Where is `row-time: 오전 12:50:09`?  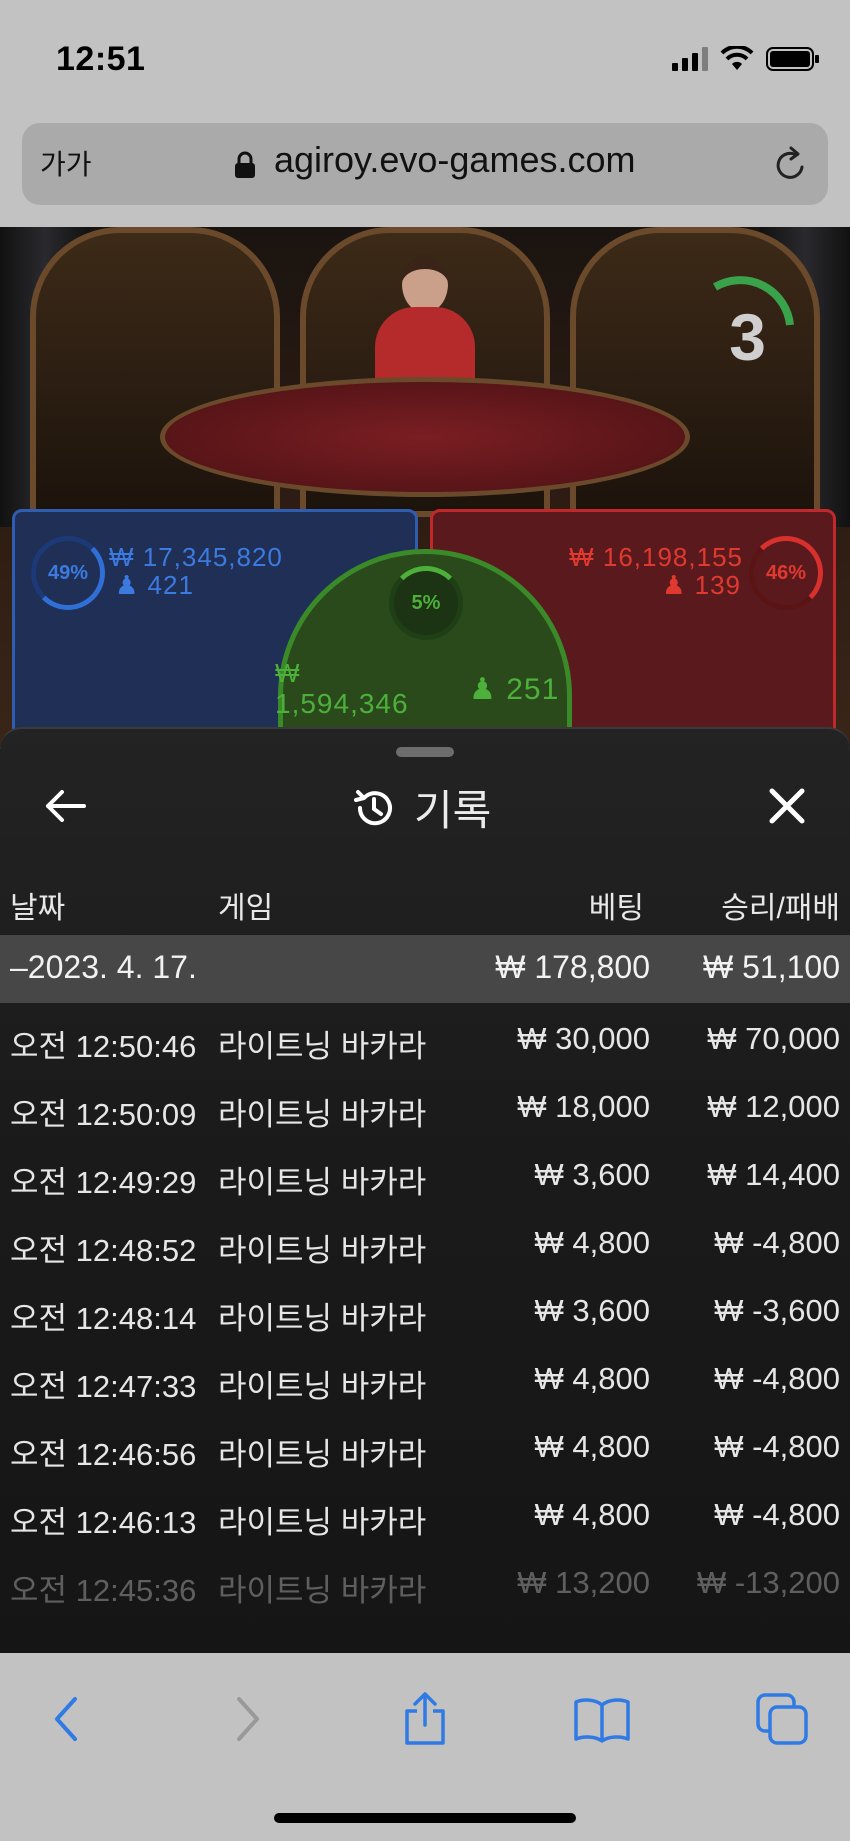 row-time: 오전 12:50:09 is located at coordinates (103, 1114).